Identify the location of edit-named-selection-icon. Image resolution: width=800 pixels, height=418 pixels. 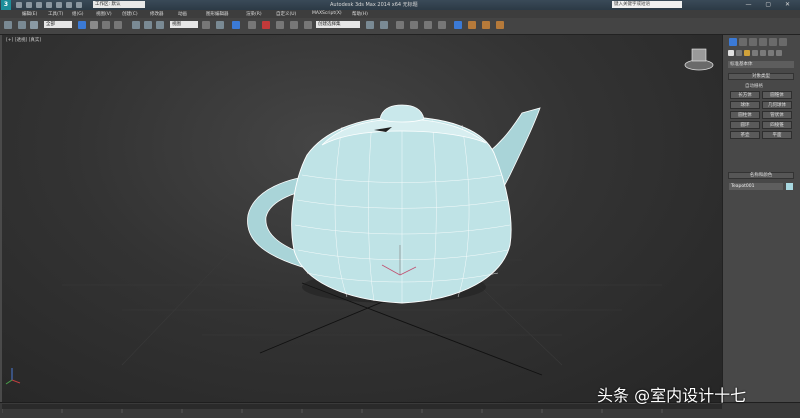
(308, 25).